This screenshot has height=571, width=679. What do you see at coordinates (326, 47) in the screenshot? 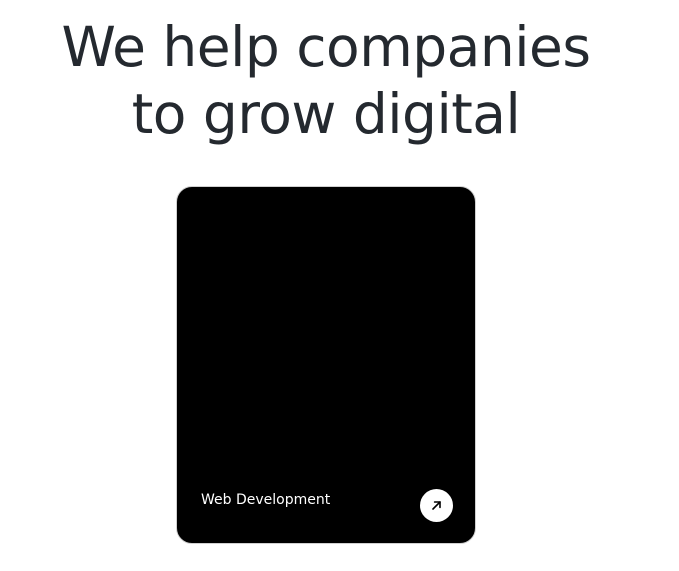
I see `headline-line-1: We help companies` at bounding box center [326, 47].